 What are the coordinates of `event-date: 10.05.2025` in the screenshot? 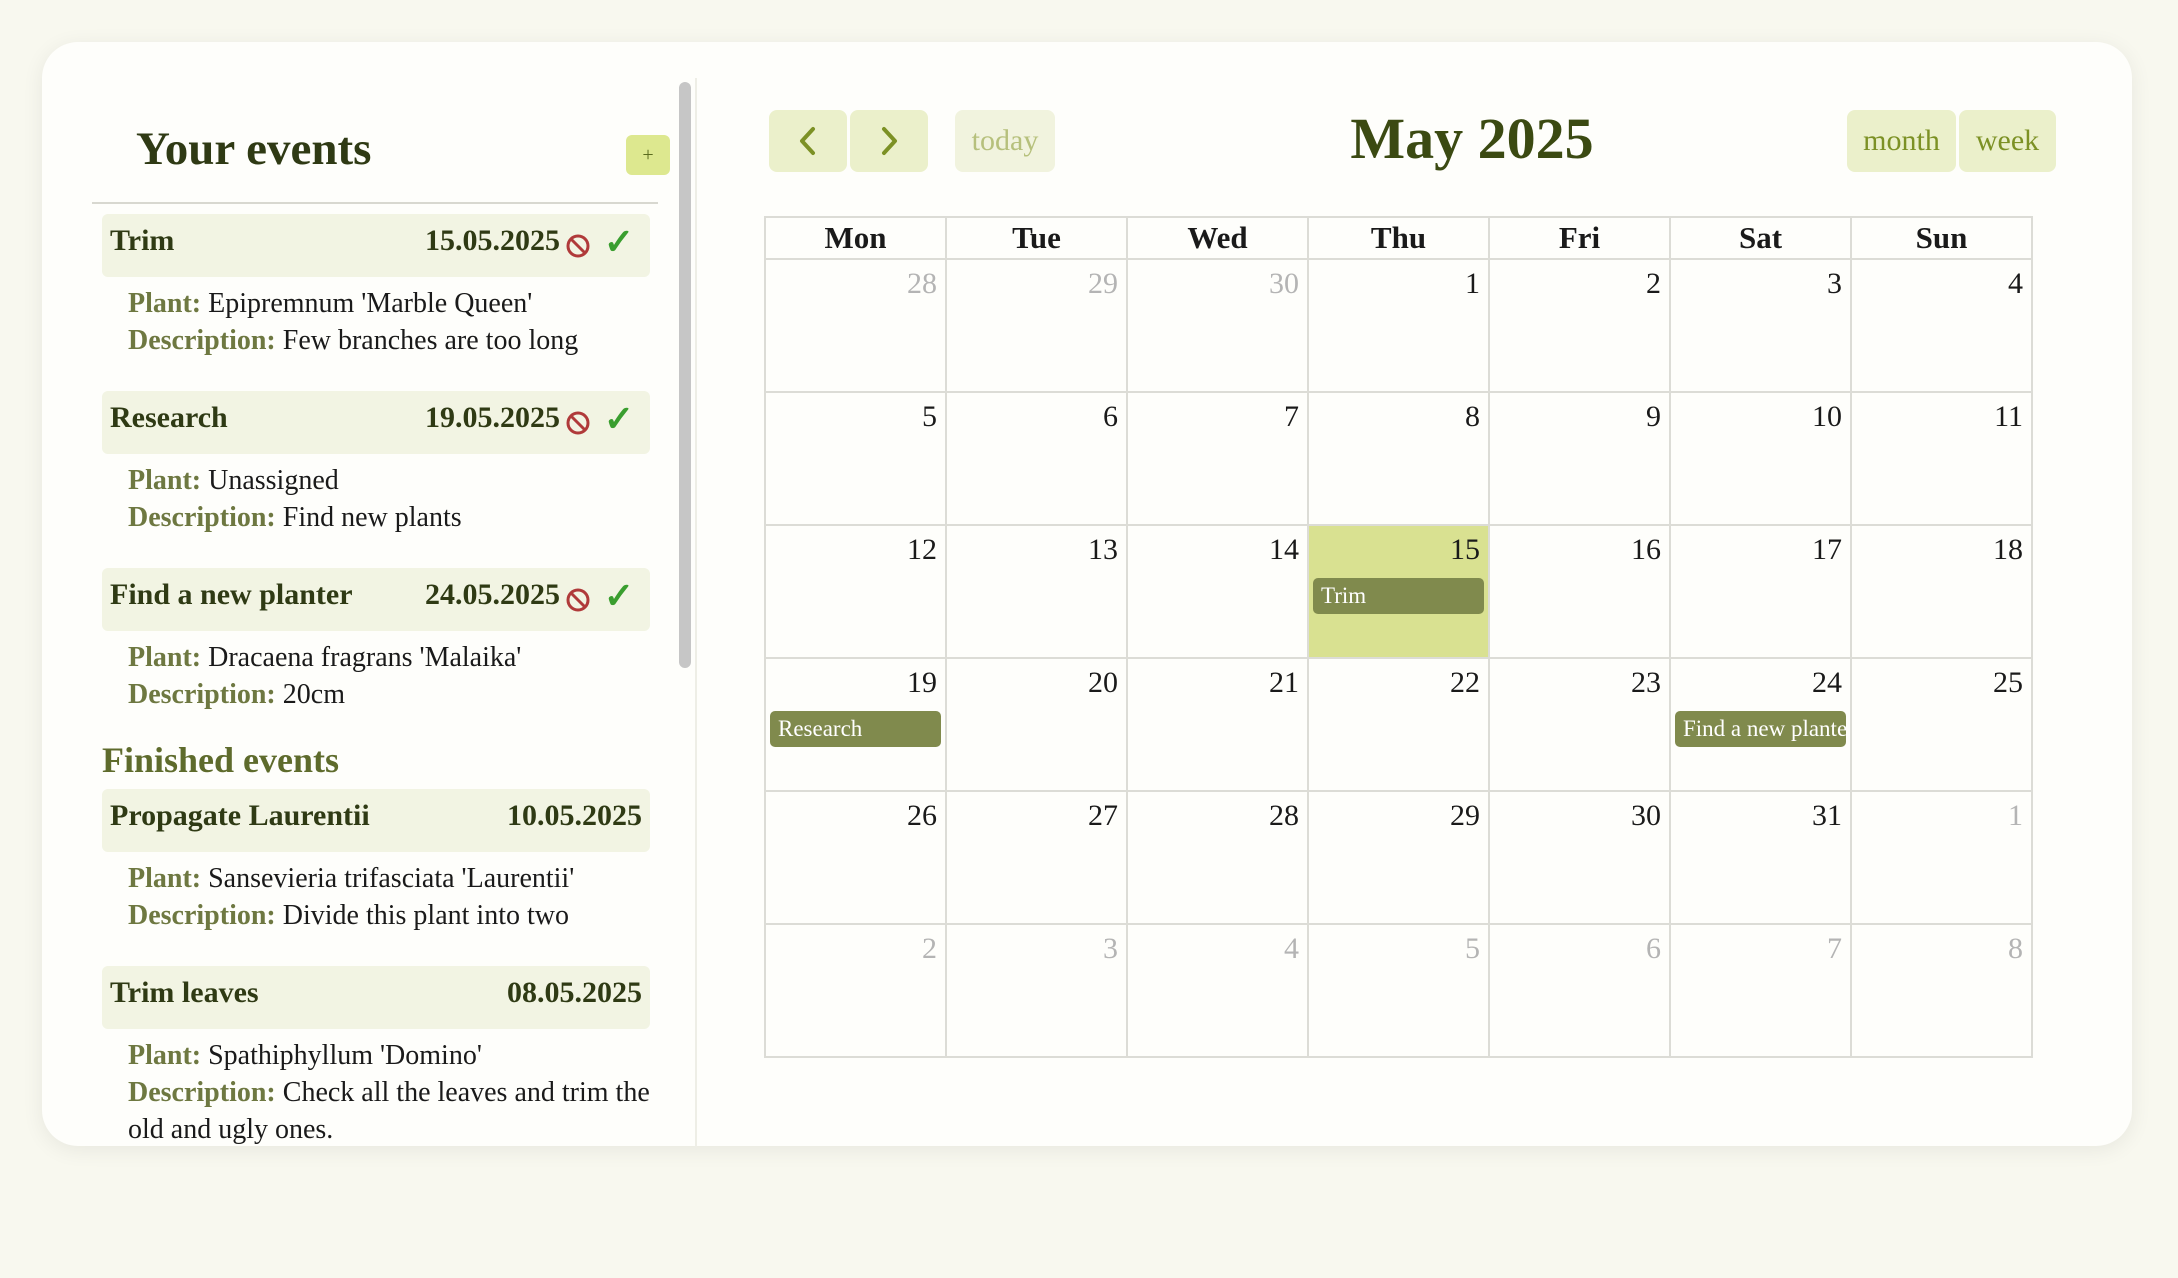 It's located at (574, 815).